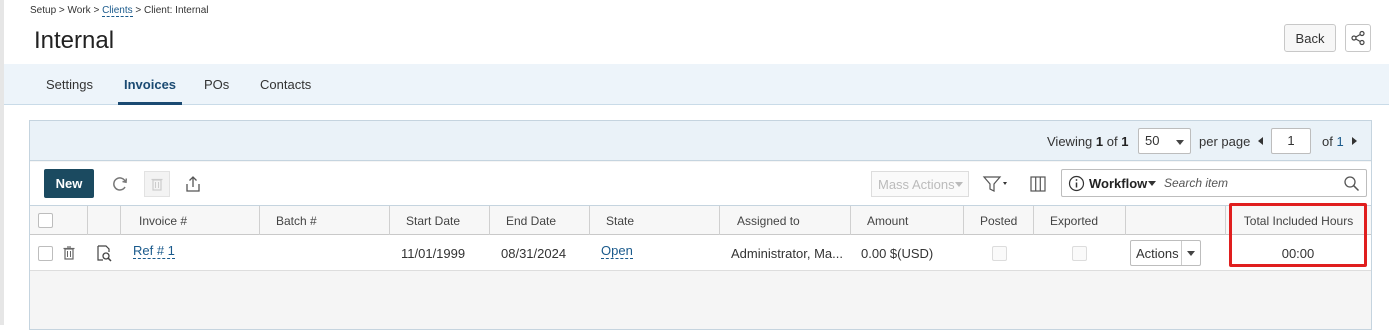  Describe the element at coordinates (539, 220) in the screenshot. I see `column-header-end-date: End Date` at that location.